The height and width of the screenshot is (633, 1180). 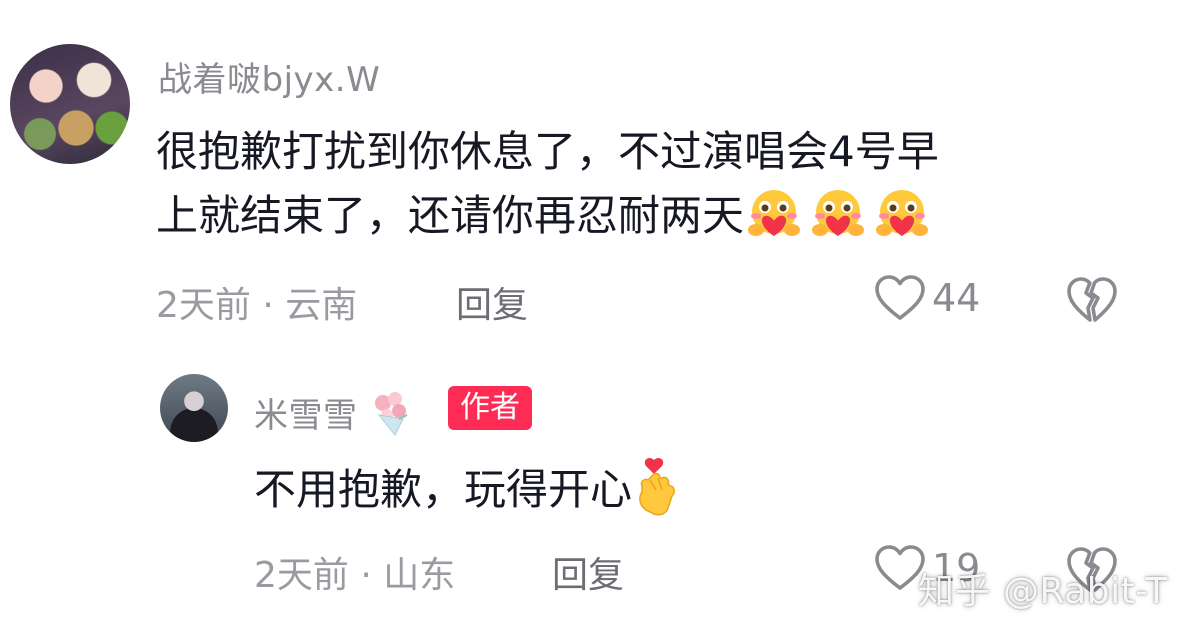 What do you see at coordinates (450, 215) in the screenshot?
I see `comment-text-line-2: 上就结束了，还请你再忍耐两天` at bounding box center [450, 215].